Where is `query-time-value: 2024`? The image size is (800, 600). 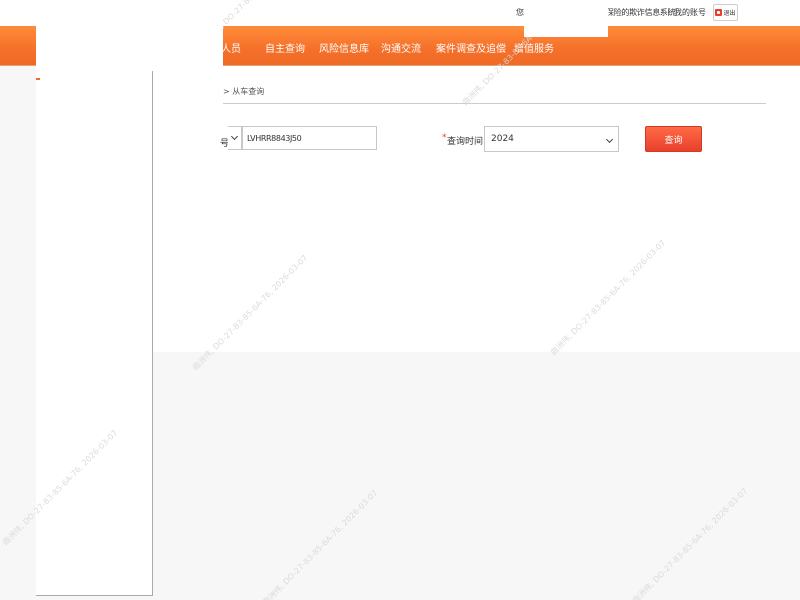
query-time-value: 2024 is located at coordinates (502, 139).